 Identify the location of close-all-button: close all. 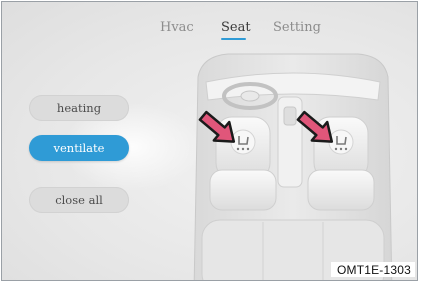
(79, 200).